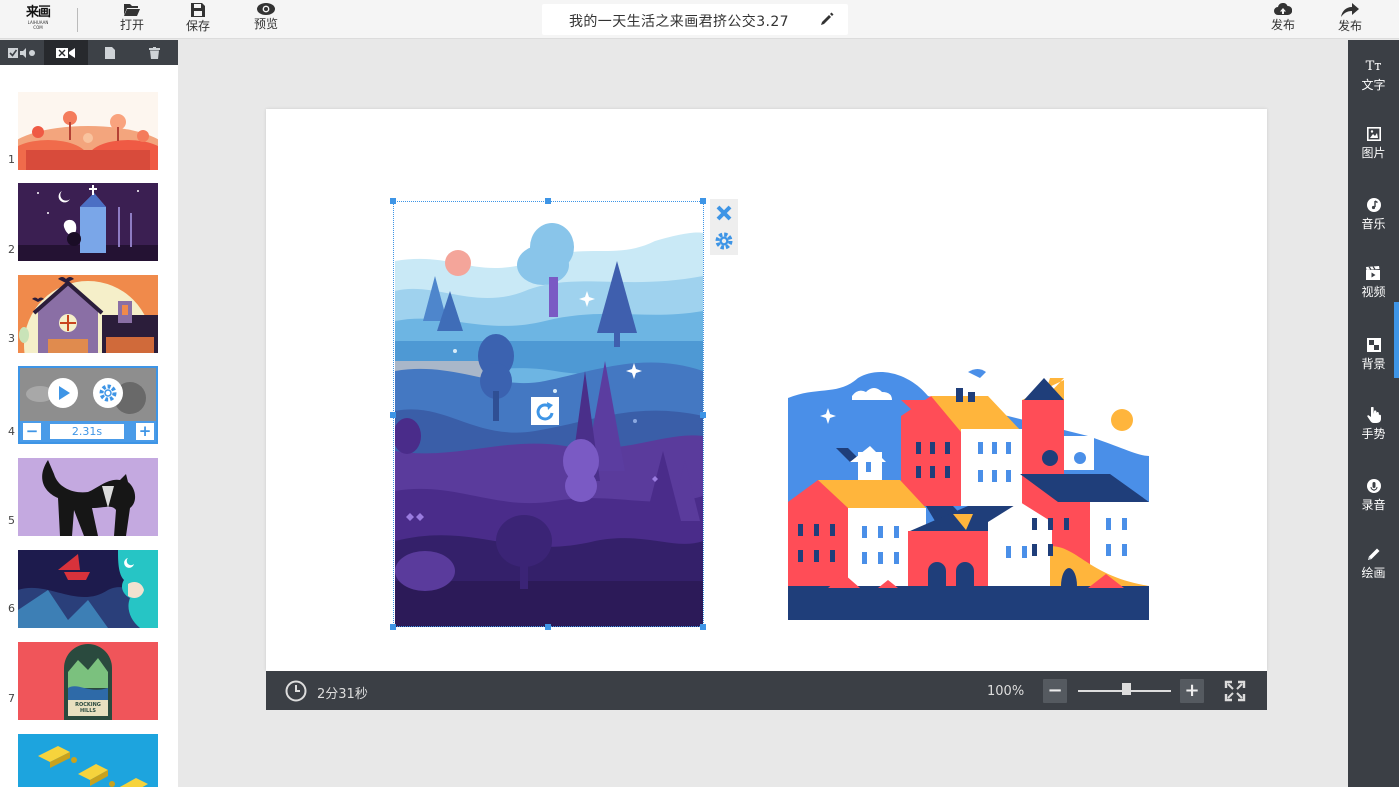 The image size is (1399, 787). I want to click on document-title: 我的一天生活之来画君挤公交3.27, so click(695, 19).